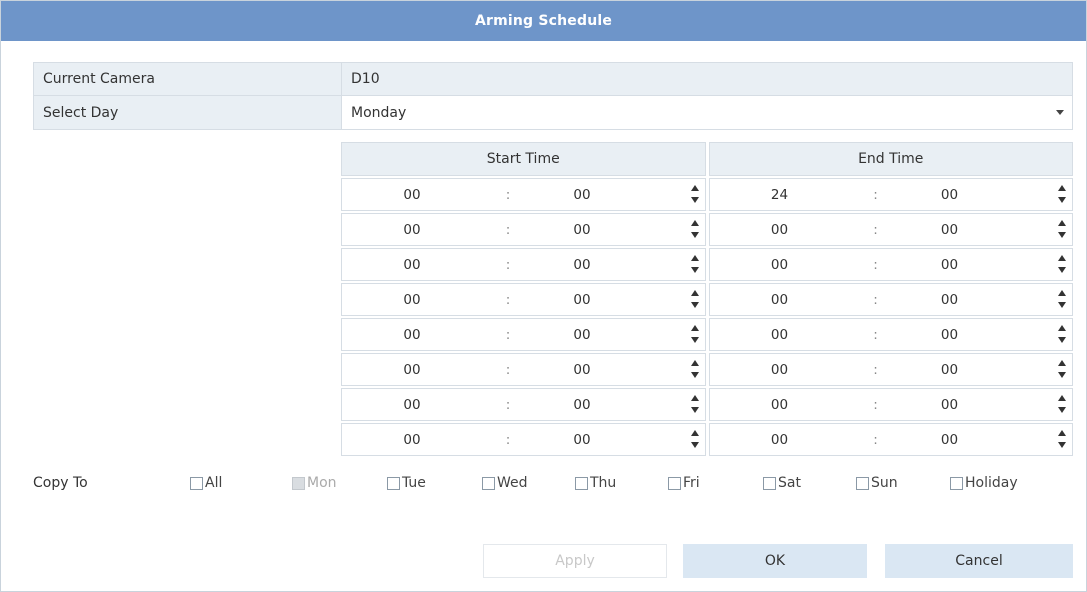 The width and height of the screenshot is (1087, 592). What do you see at coordinates (406, 483) in the screenshot?
I see `copy-to-checkbox-tue: Tue` at bounding box center [406, 483].